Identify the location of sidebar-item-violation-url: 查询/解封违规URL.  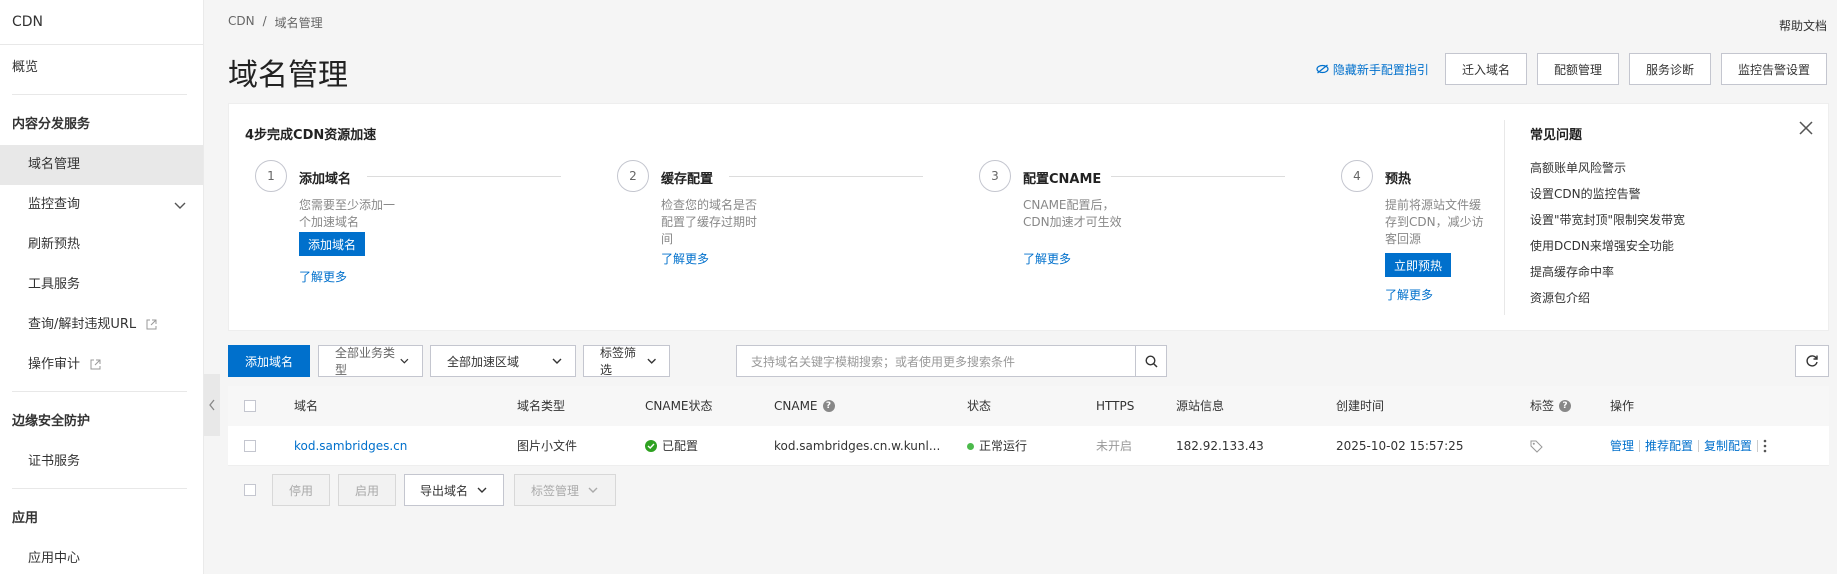
(101, 325).